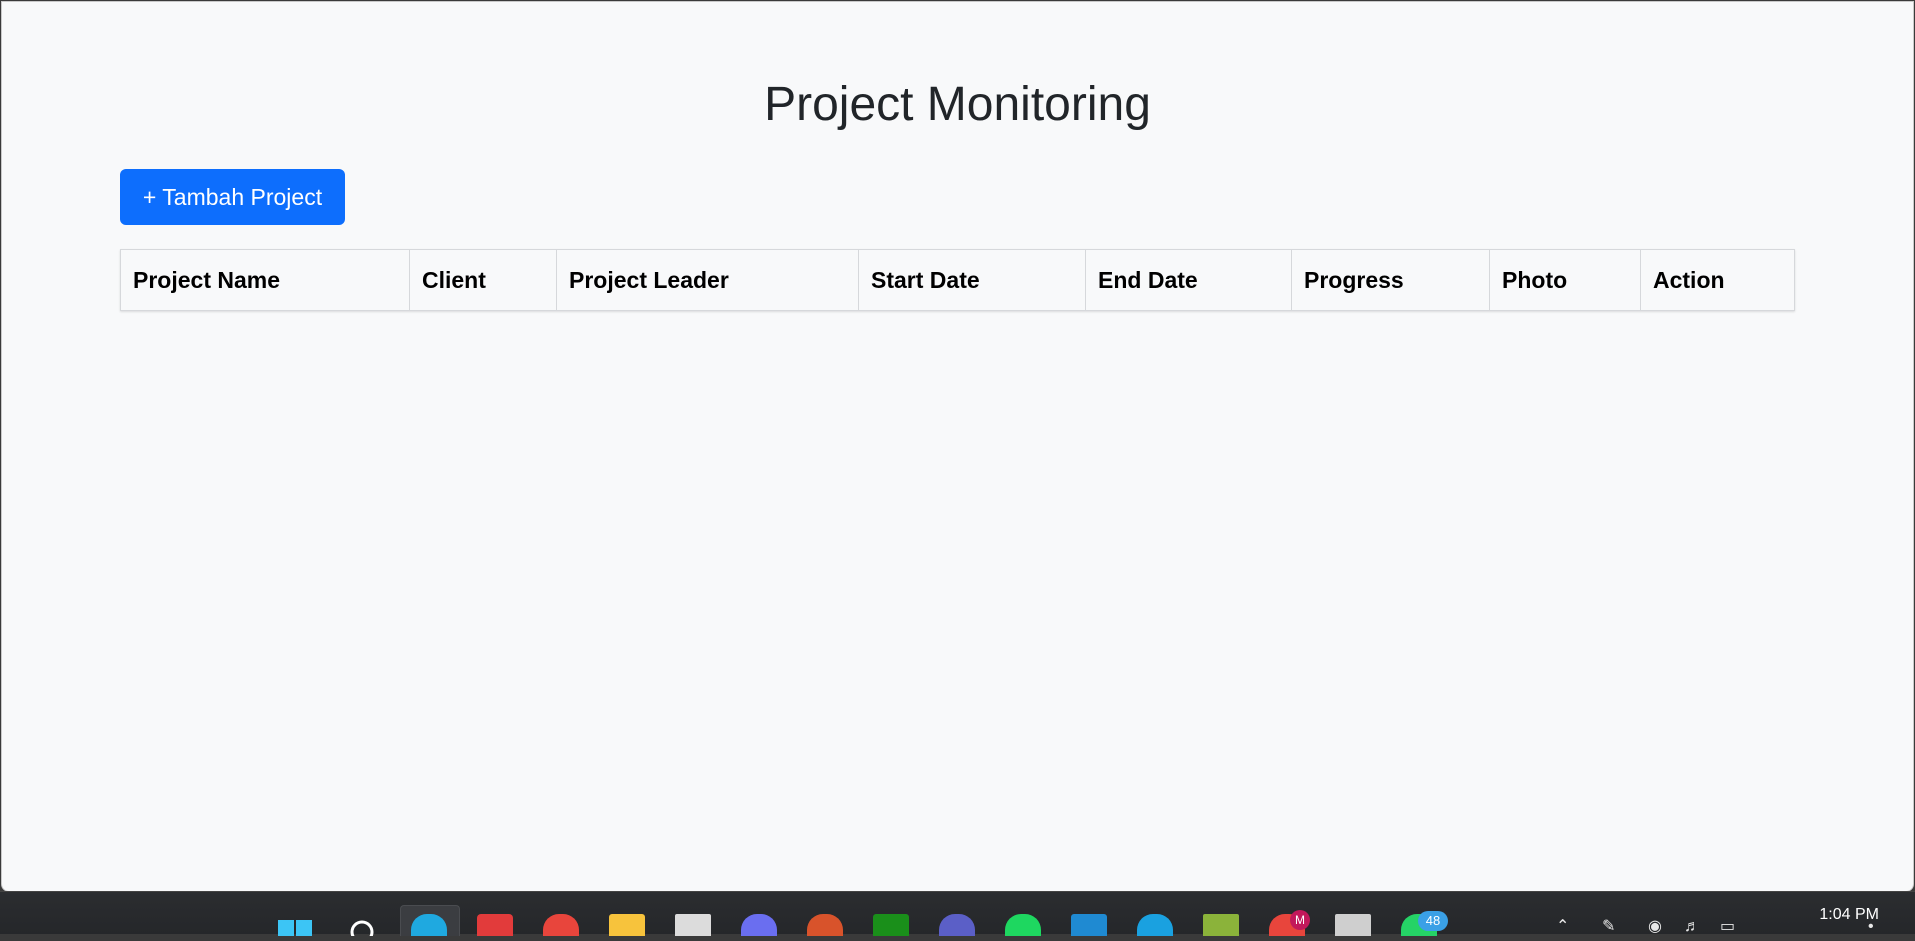  Describe the element at coordinates (957, 104) in the screenshot. I see `page-title: Project Monitoring` at that location.